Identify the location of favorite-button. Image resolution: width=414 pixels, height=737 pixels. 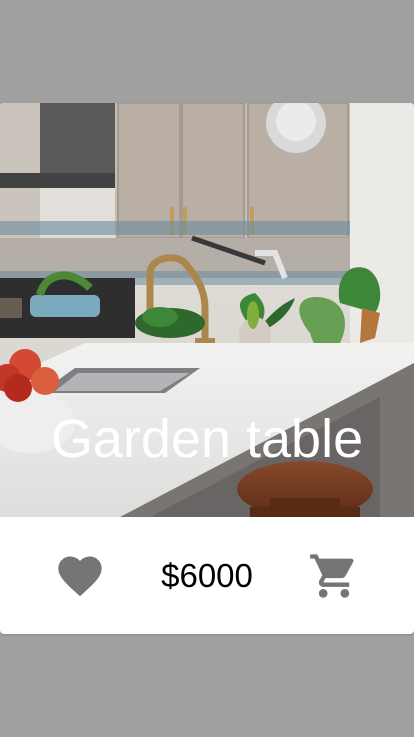
(80, 576).